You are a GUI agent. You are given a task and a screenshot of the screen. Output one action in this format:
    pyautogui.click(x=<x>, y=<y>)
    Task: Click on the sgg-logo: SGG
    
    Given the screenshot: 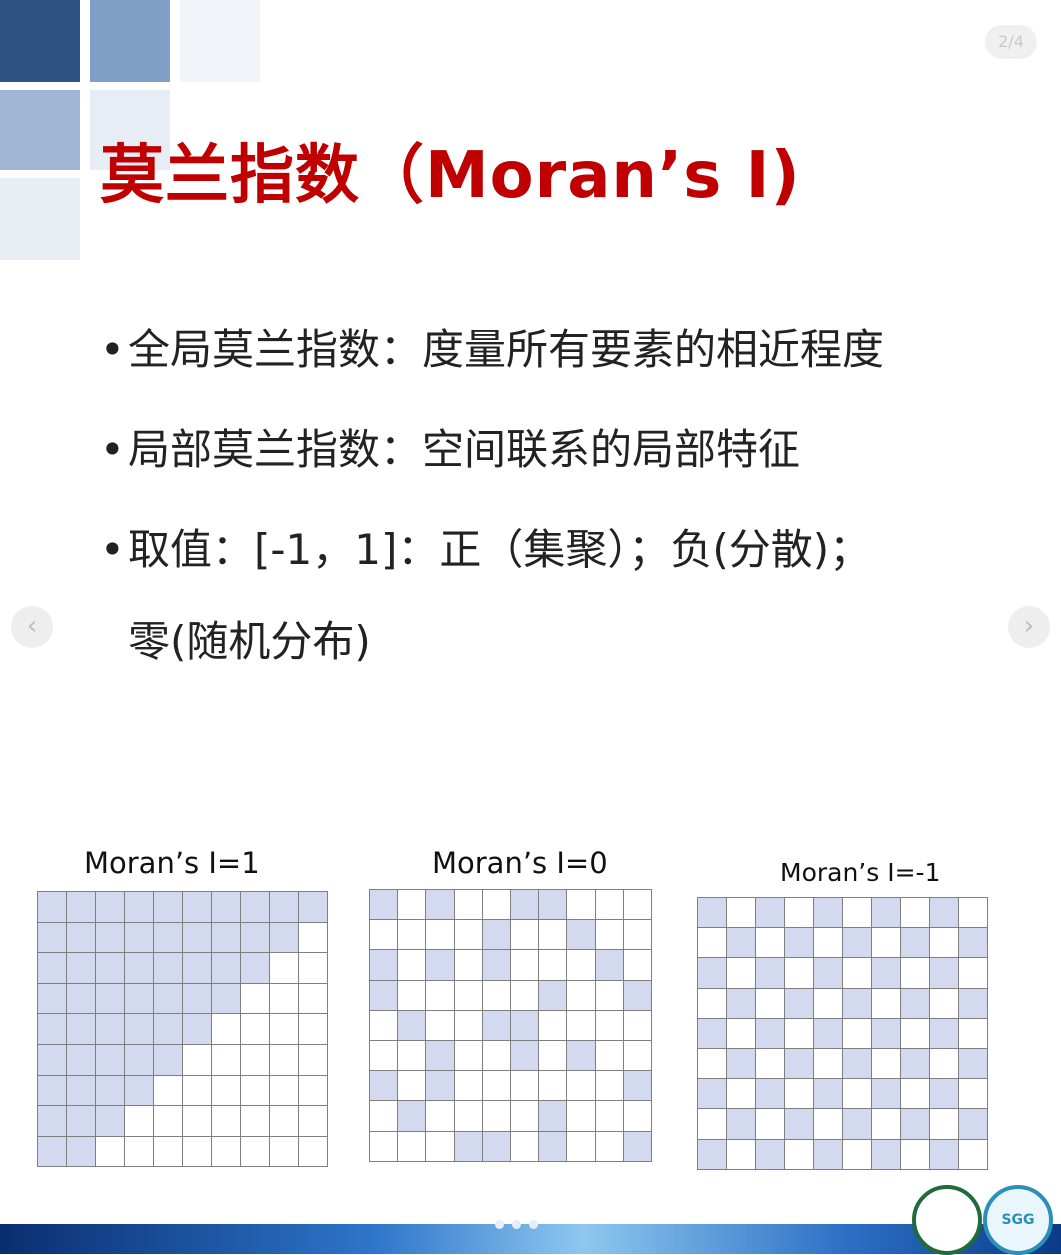 What is the action you would take?
    pyautogui.click(x=1018, y=1220)
    